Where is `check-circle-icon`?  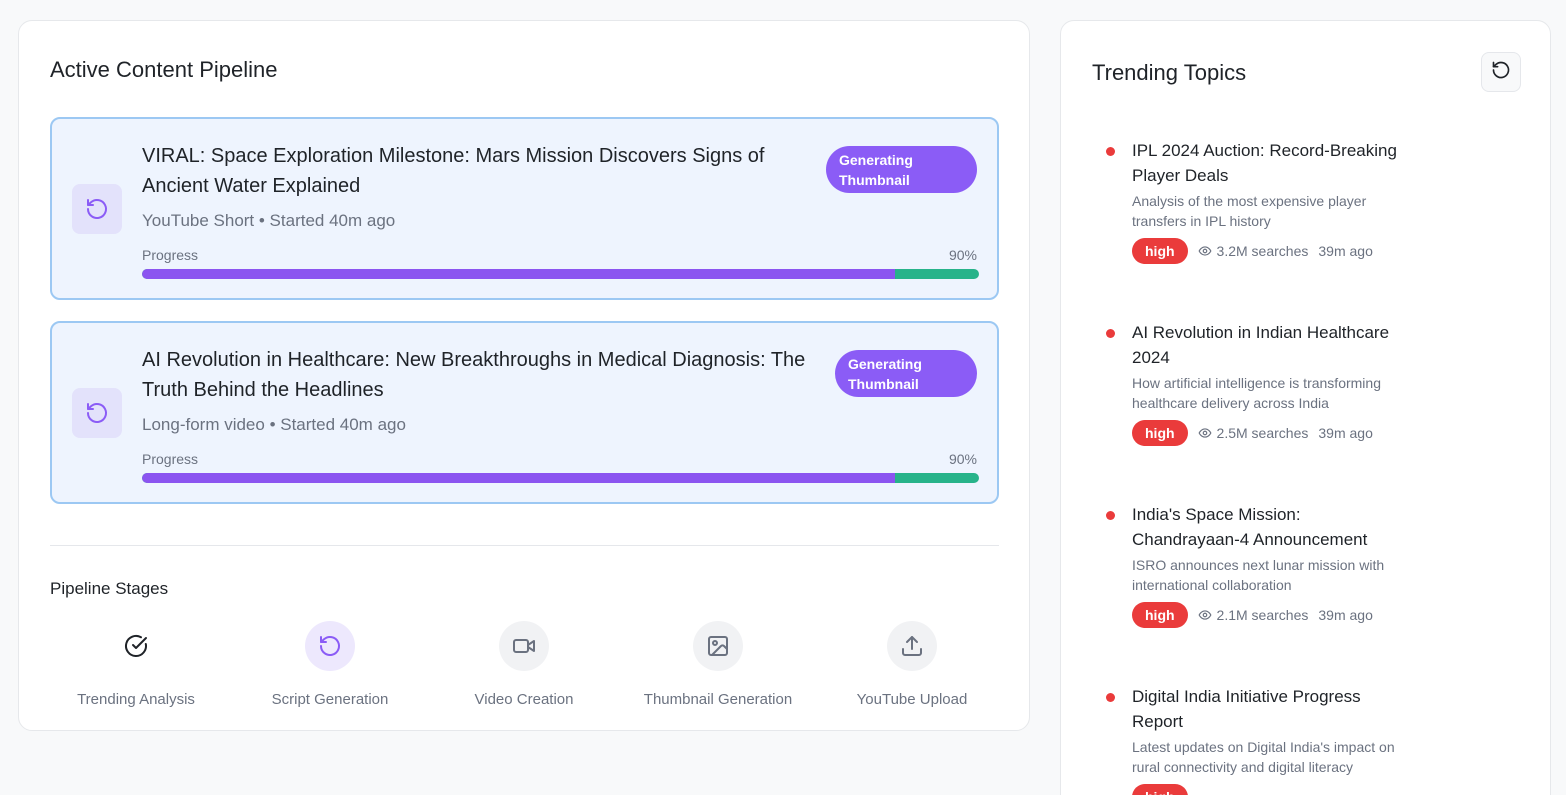 check-circle-icon is located at coordinates (136, 646).